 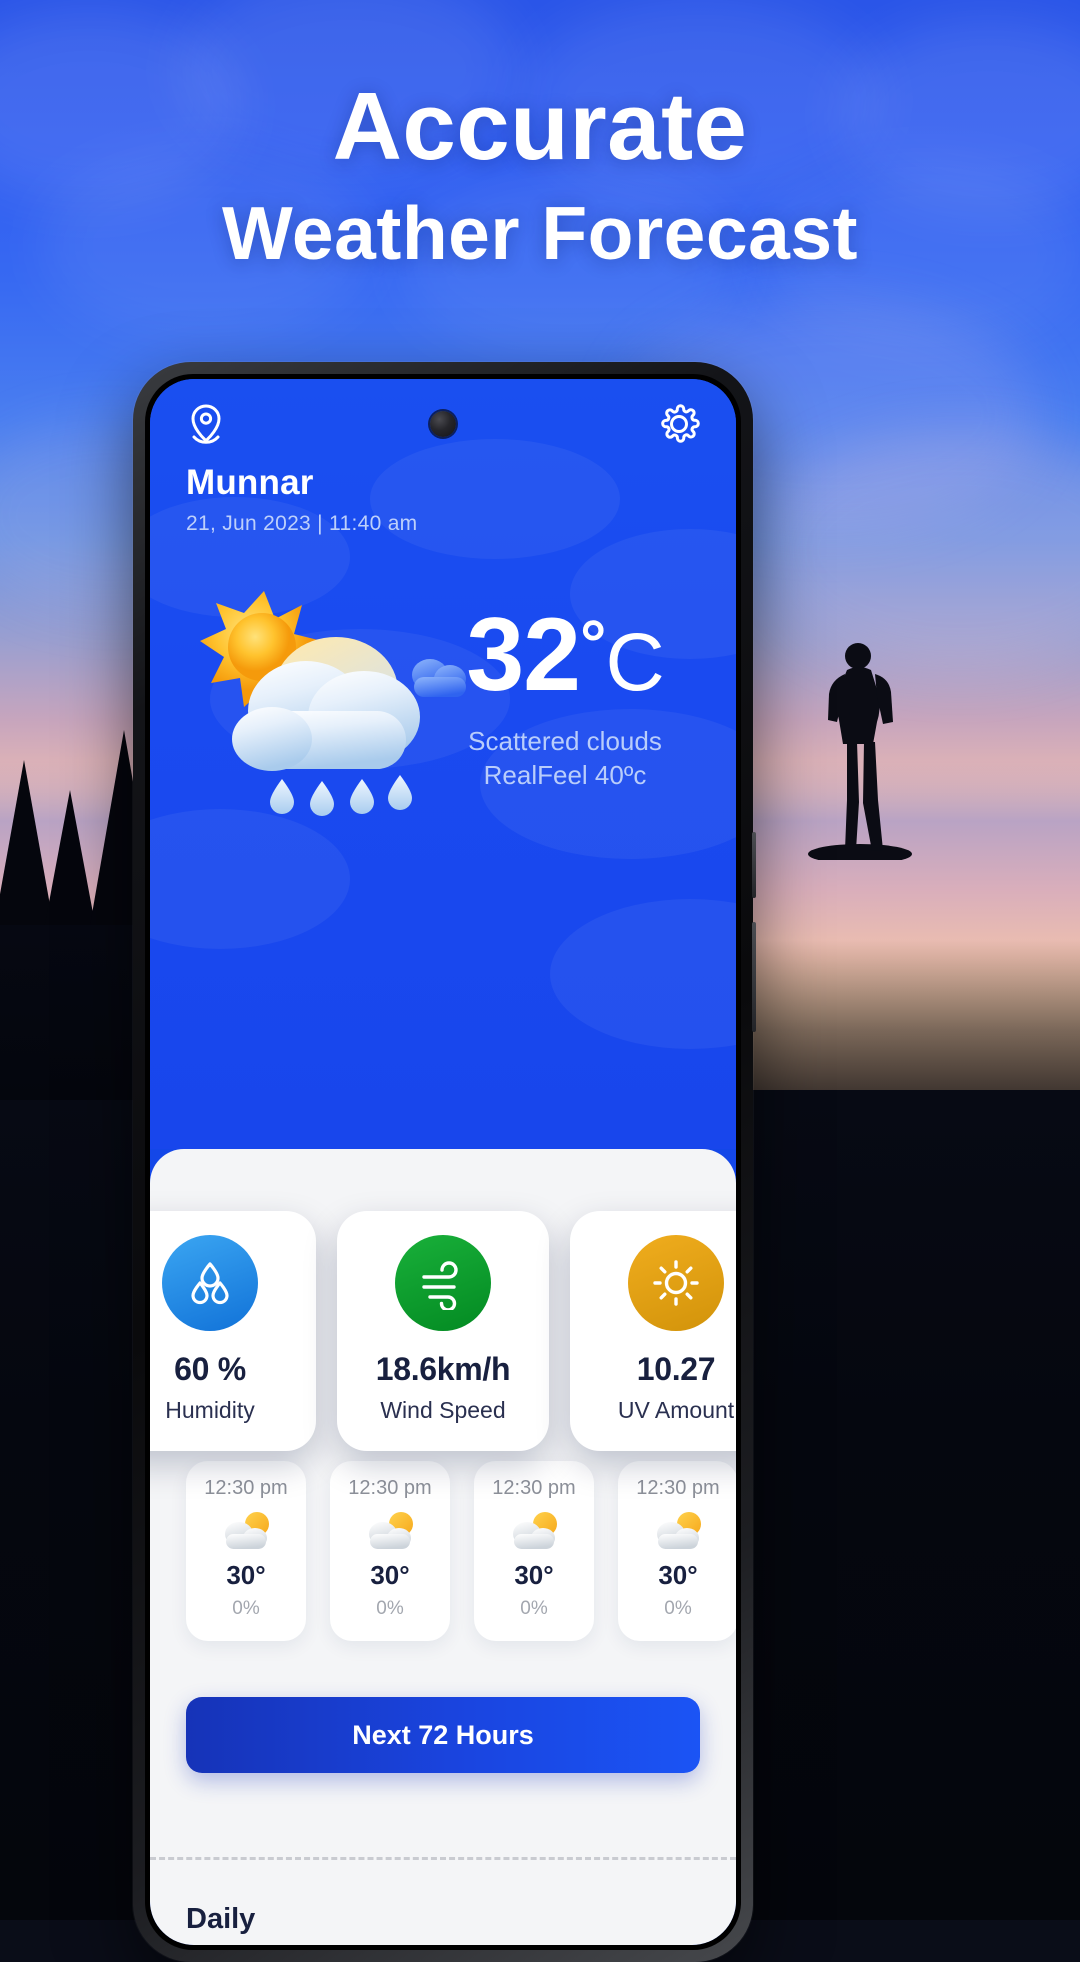 I want to click on stat-card-wind: 18.6km/h Wind Speed, so click(x=443, y=1331).